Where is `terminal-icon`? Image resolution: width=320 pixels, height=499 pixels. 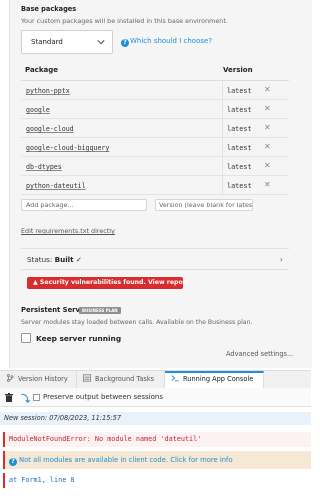 terminal-icon is located at coordinates (175, 378).